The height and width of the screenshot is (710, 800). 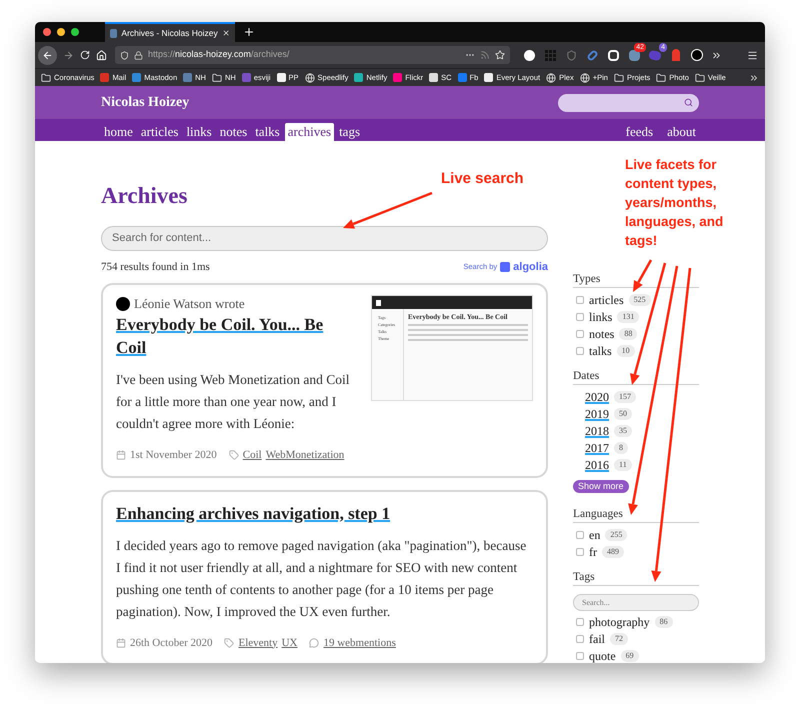 What do you see at coordinates (171, 643) in the screenshot?
I see `post-date: 26th October 2020` at bounding box center [171, 643].